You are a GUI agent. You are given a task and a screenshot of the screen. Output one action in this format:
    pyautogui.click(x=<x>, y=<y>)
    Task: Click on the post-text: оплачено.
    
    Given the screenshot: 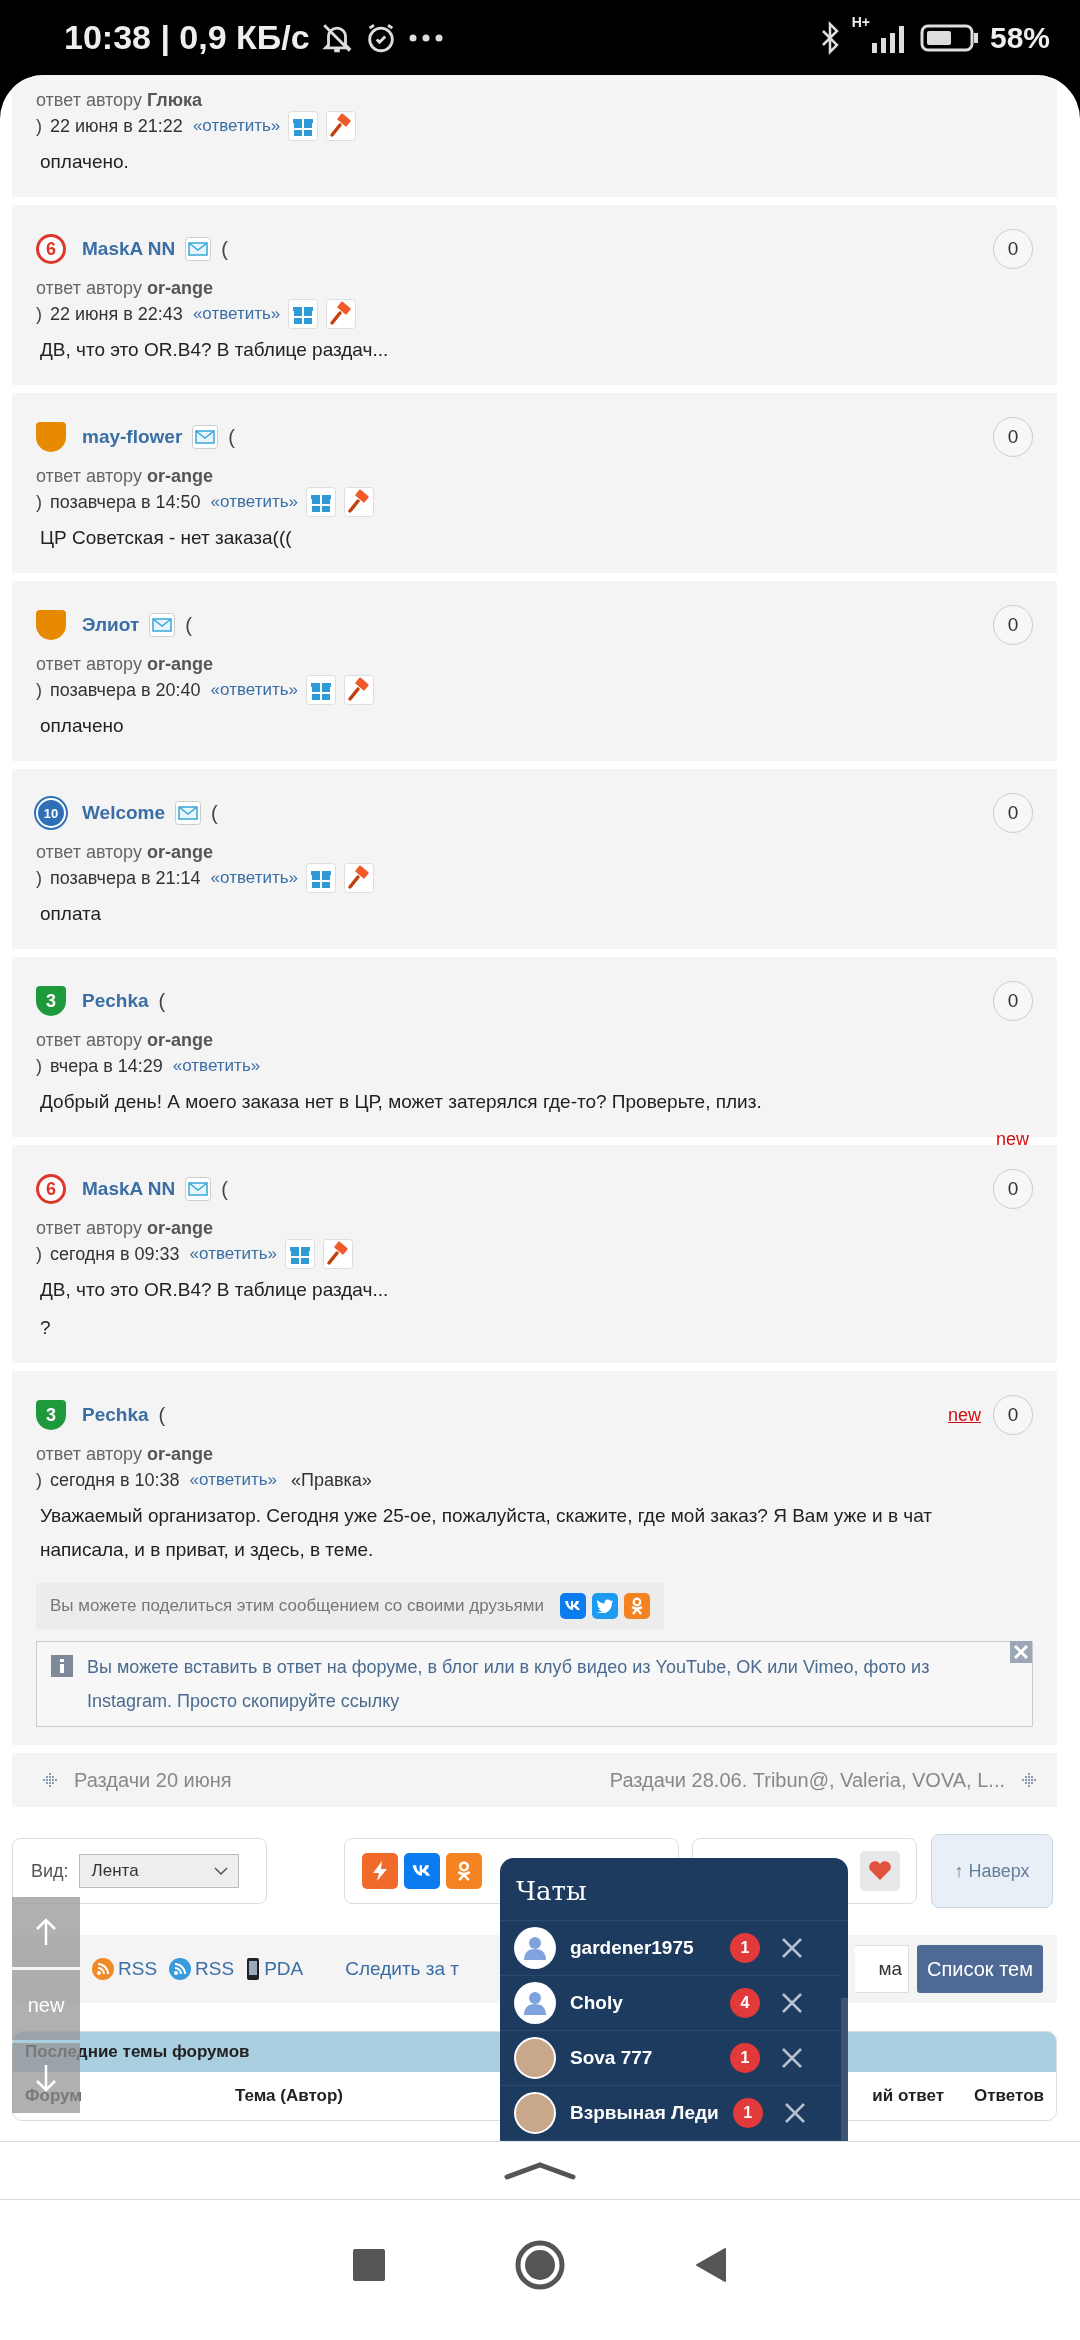 What is the action you would take?
    pyautogui.click(x=84, y=162)
    